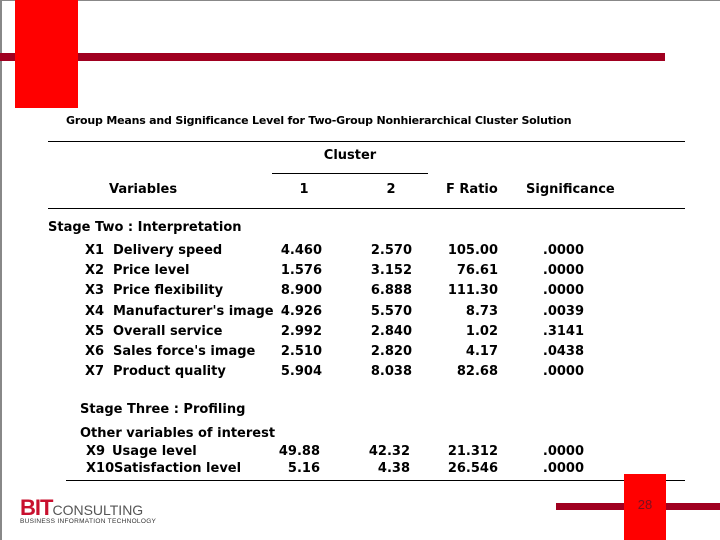 The image size is (720, 540). Describe the element at coordinates (299, 451) in the screenshot. I see `cluster-1-mean: 49.88` at that location.